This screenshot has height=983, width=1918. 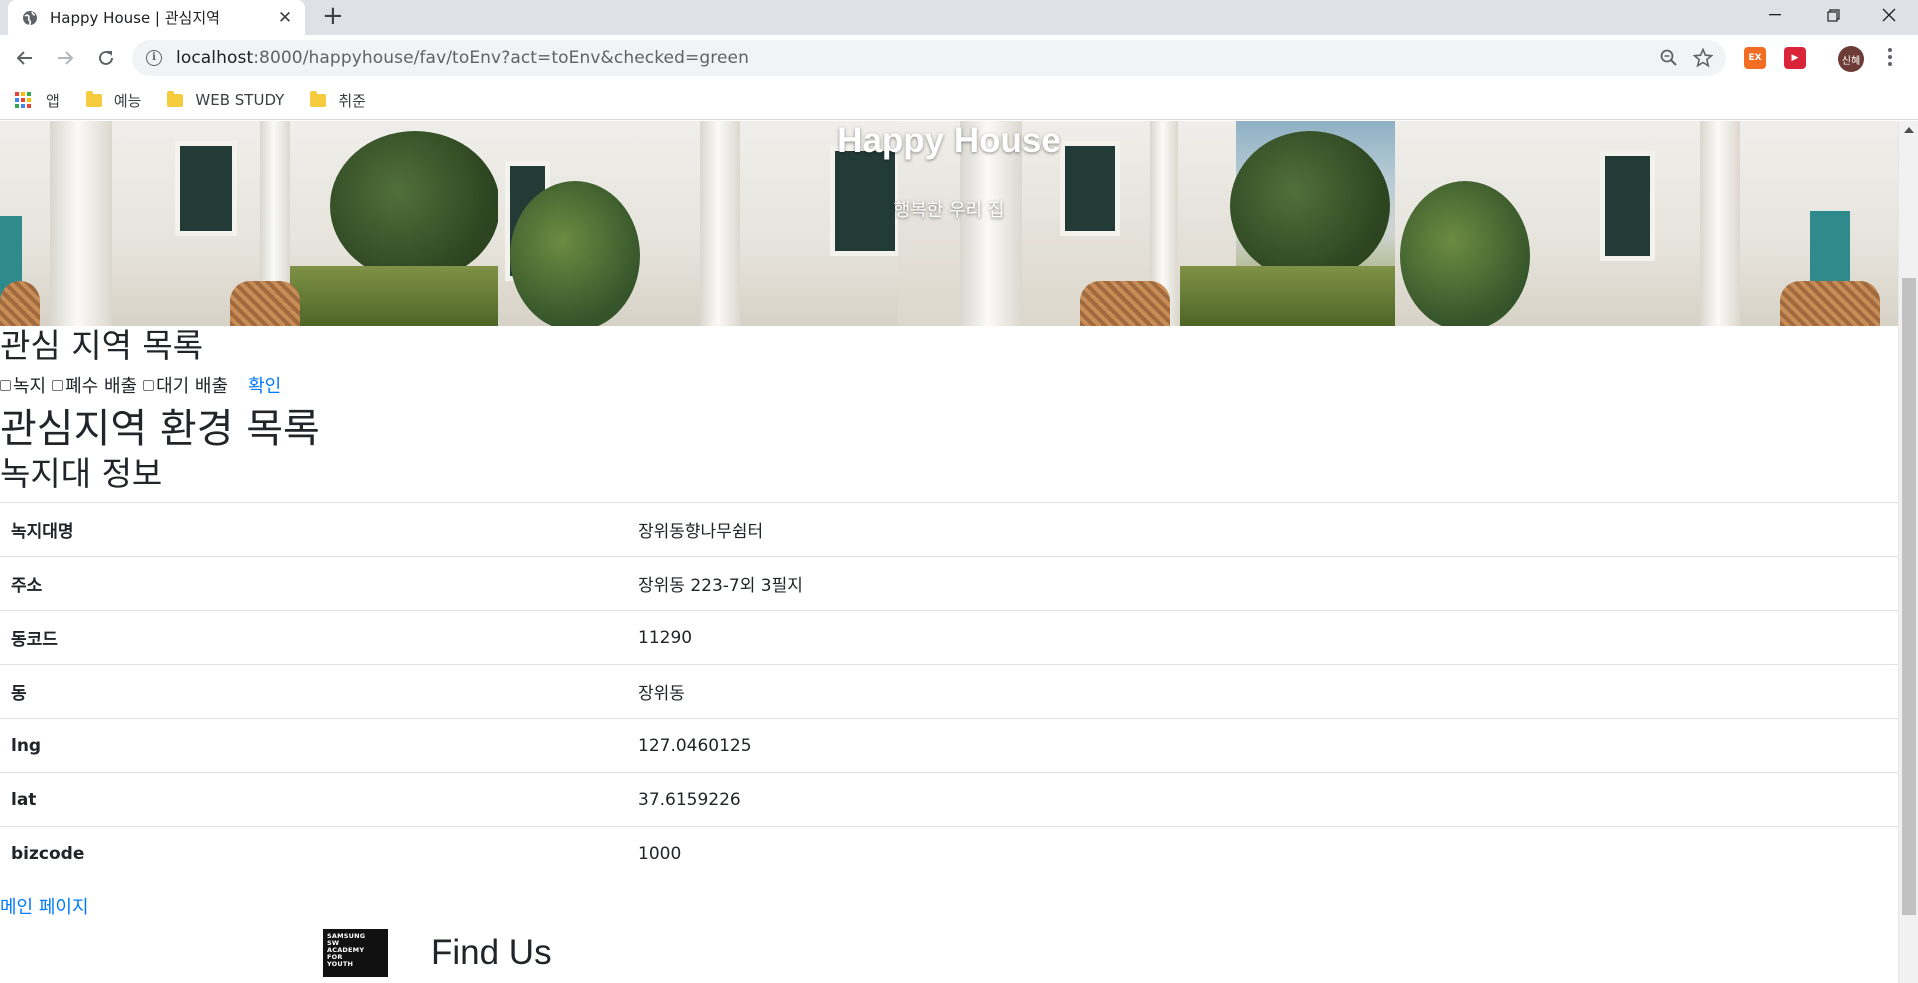 I want to click on browser-menu-icon, so click(x=1890, y=58).